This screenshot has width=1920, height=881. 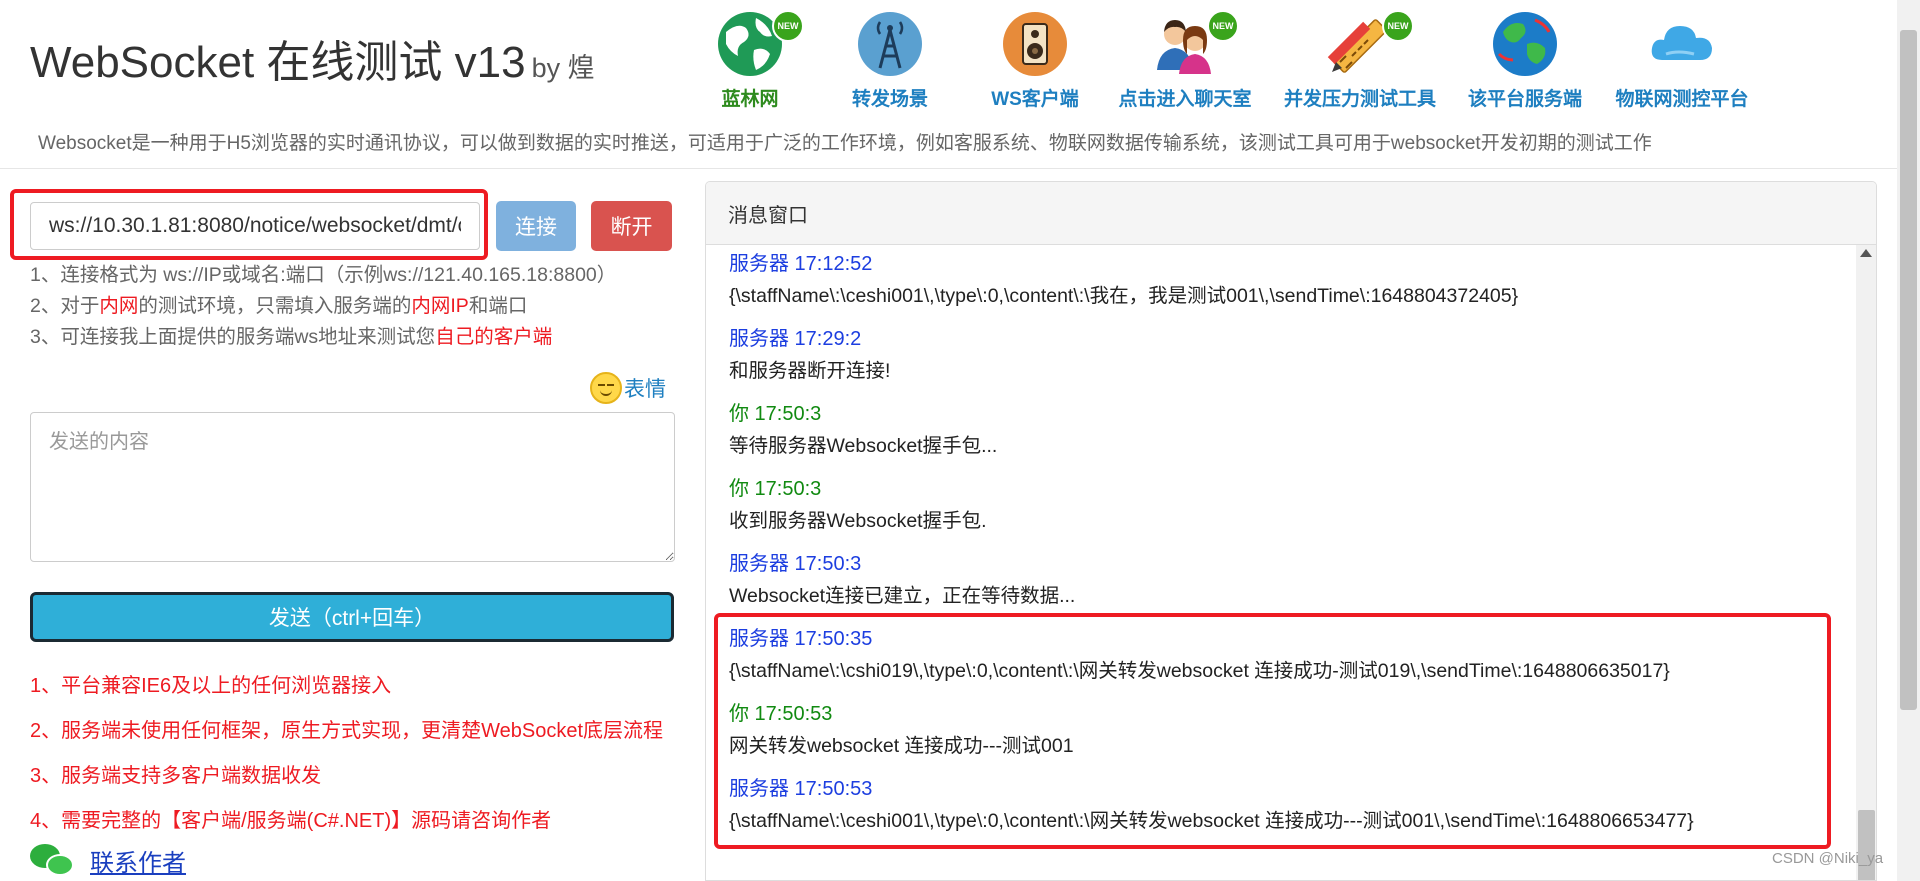 I want to click on nav-label: 物联网测控平台, so click(x=1682, y=99).